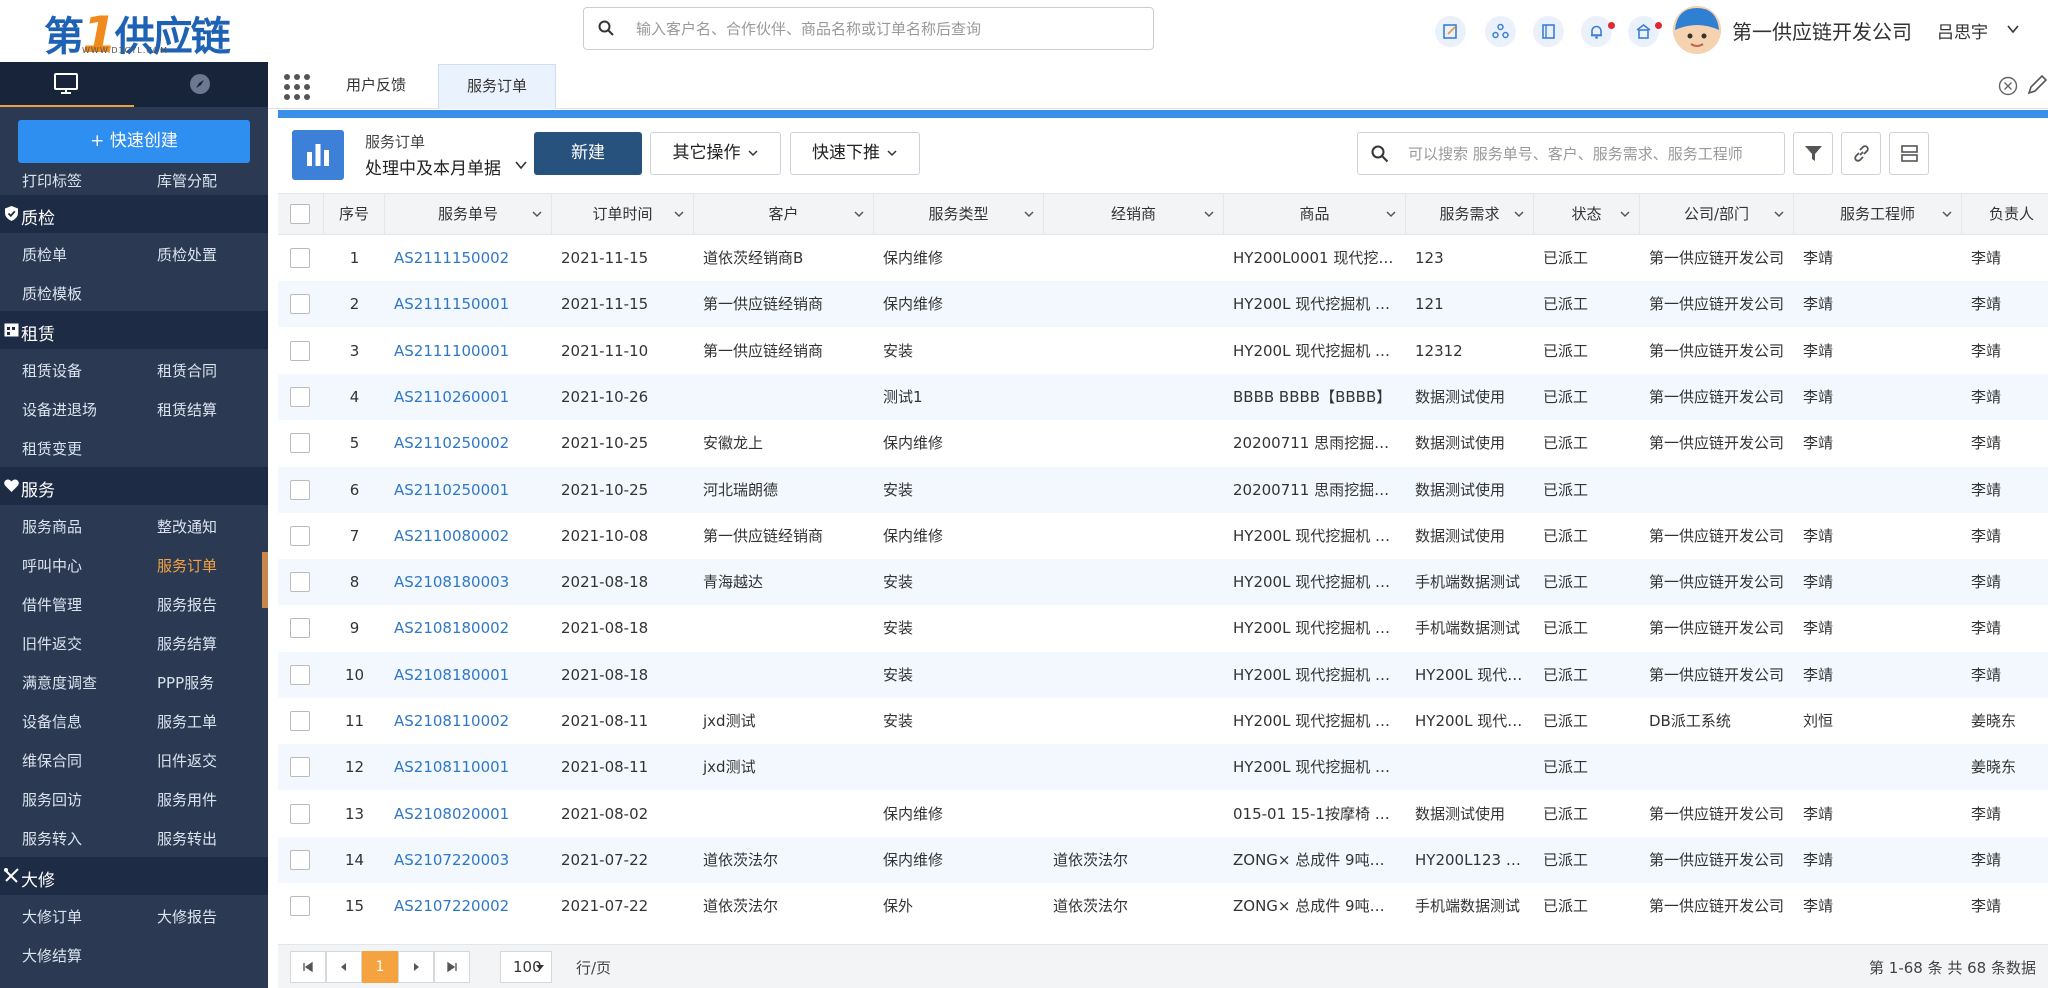 Image resolution: width=2048 pixels, height=988 pixels. What do you see at coordinates (265, 580) in the screenshot?
I see `sidebar-scrollbar` at bounding box center [265, 580].